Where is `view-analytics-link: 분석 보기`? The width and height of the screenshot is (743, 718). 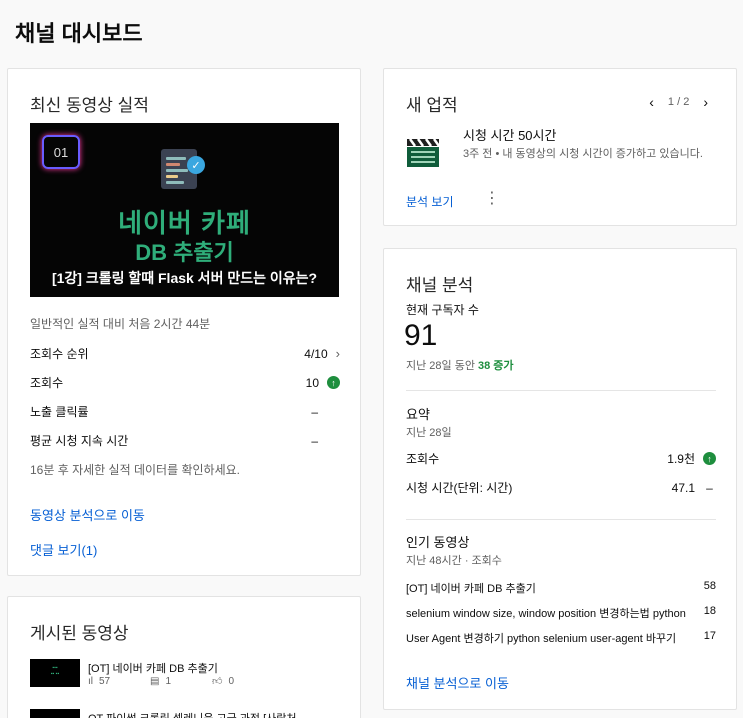 view-analytics-link: 분석 보기 is located at coordinates (430, 201).